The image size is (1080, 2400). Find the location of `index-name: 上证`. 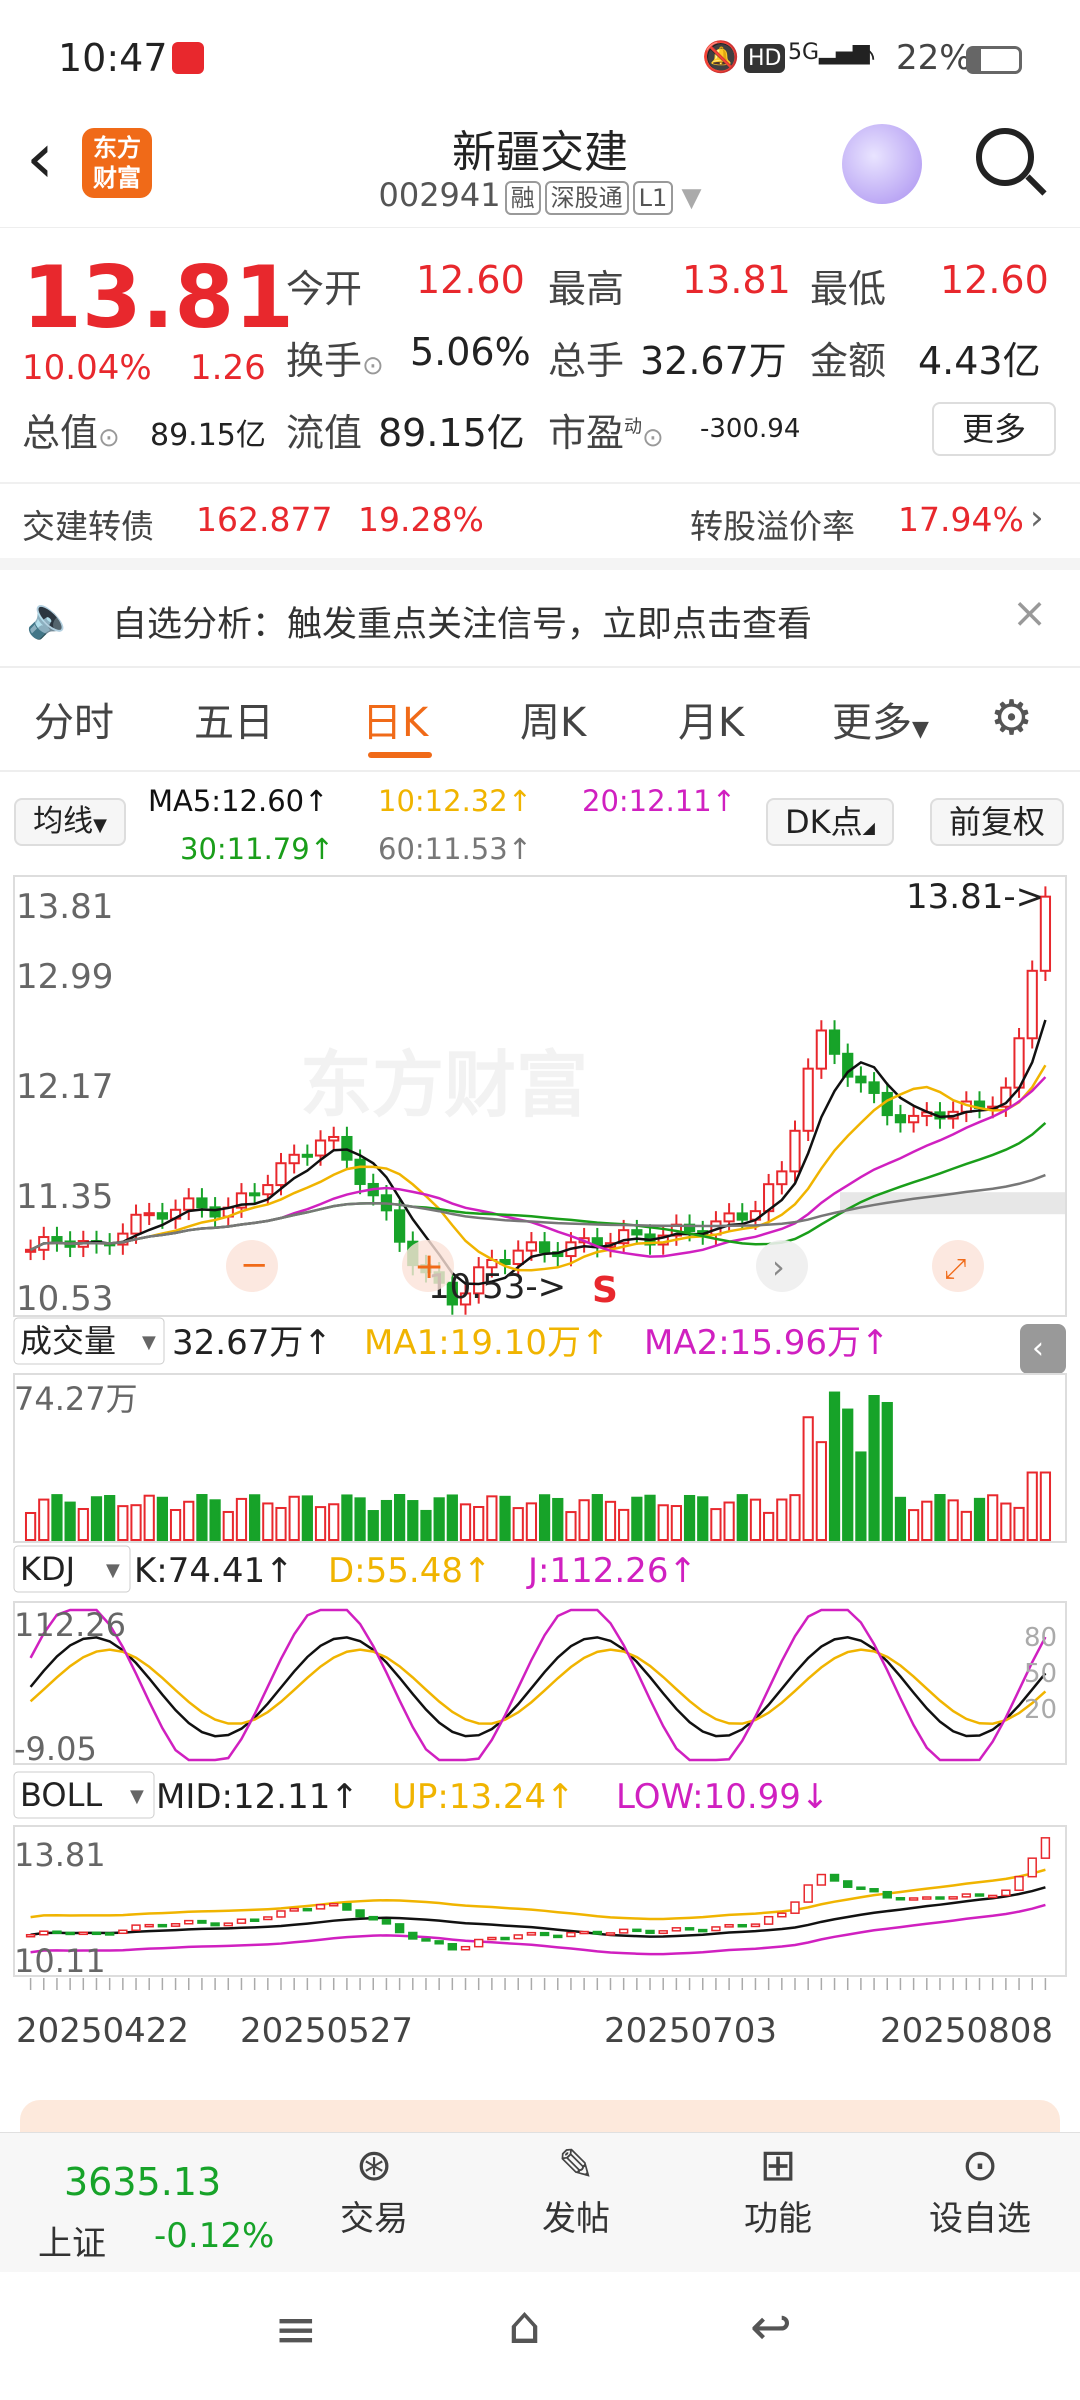

index-name: 上证 is located at coordinates (72, 2240).